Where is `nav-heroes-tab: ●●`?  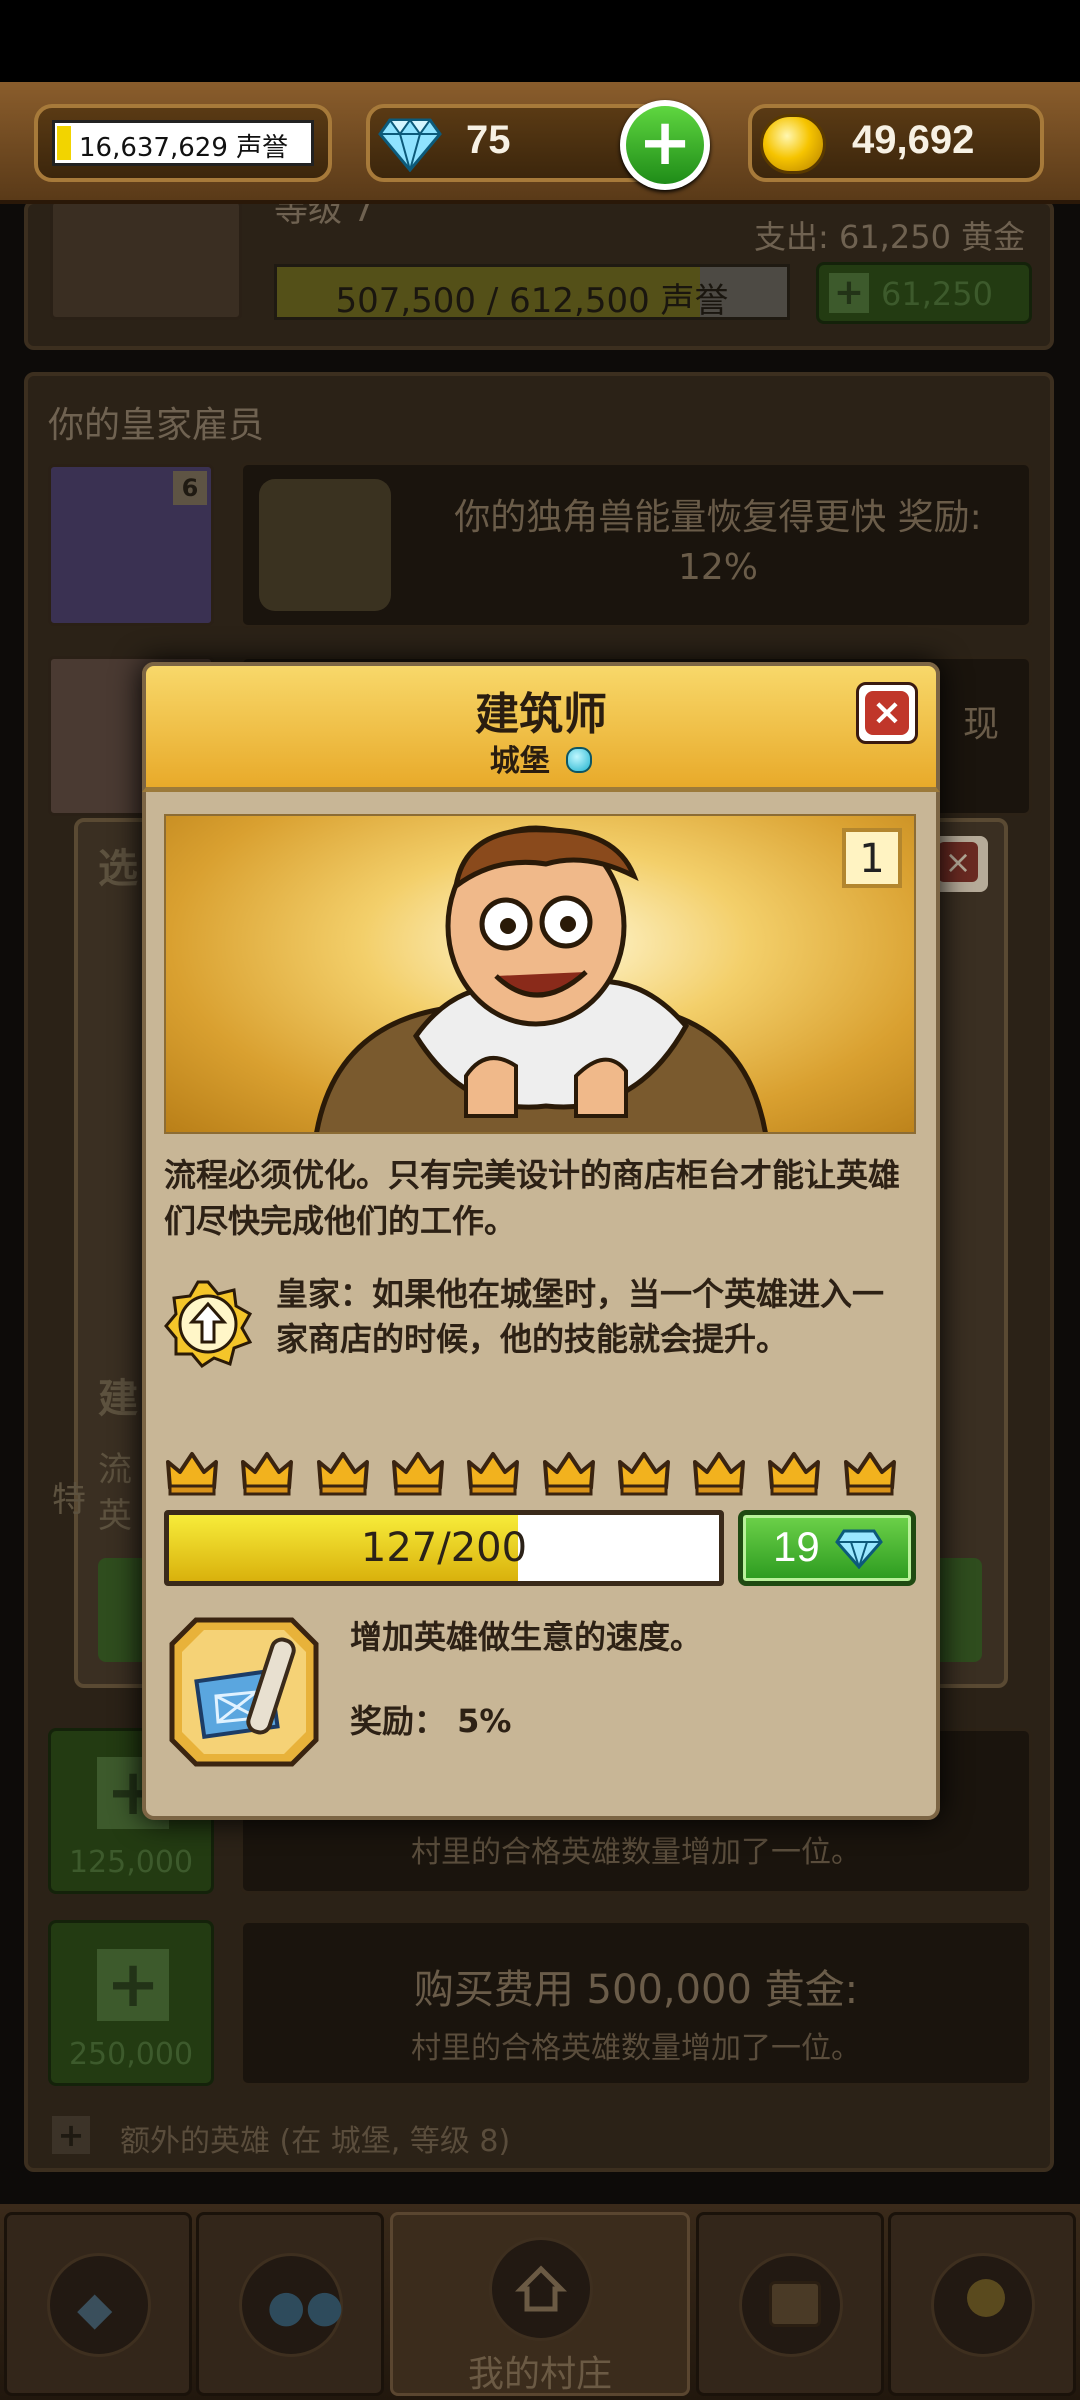
nav-heroes-tab: ●● is located at coordinates (290, 2304).